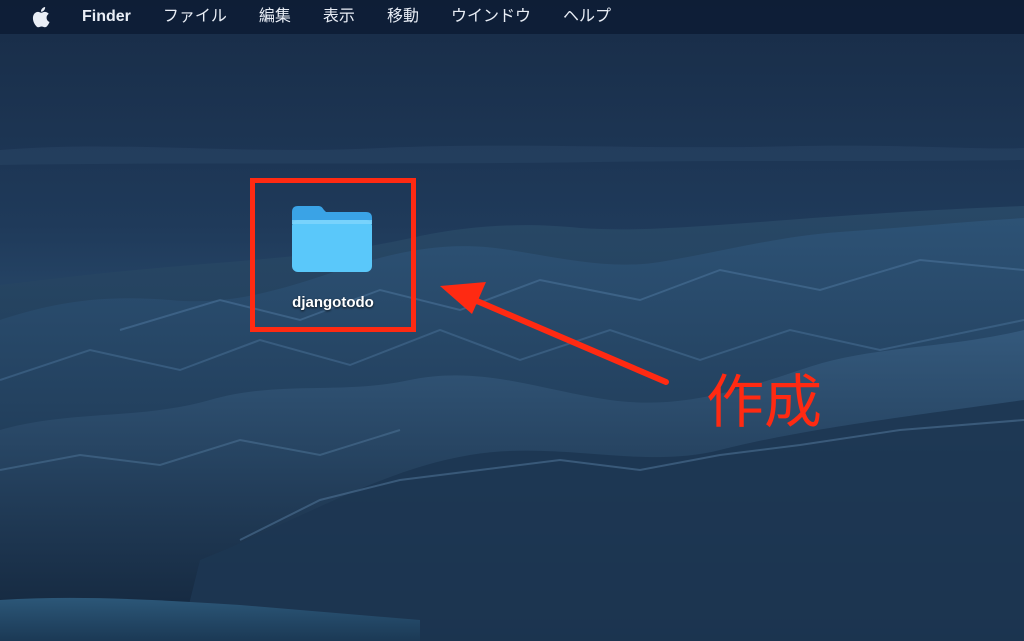 This screenshot has width=1024, height=641. Describe the element at coordinates (491, 17) in the screenshot. I see `menu-window: ウインドウ` at that location.